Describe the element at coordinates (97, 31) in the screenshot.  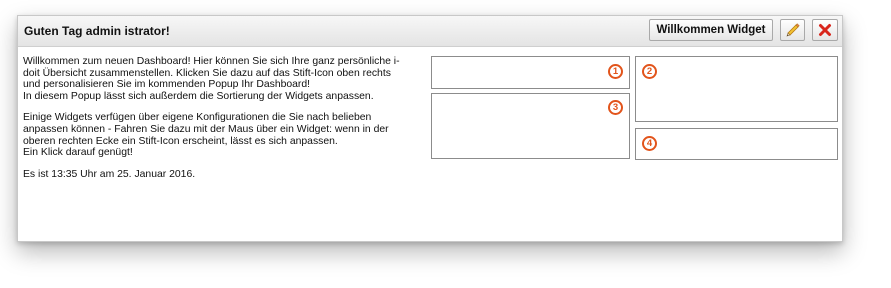
I see `widget-title: Guten Tag admin istrator!` at that location.